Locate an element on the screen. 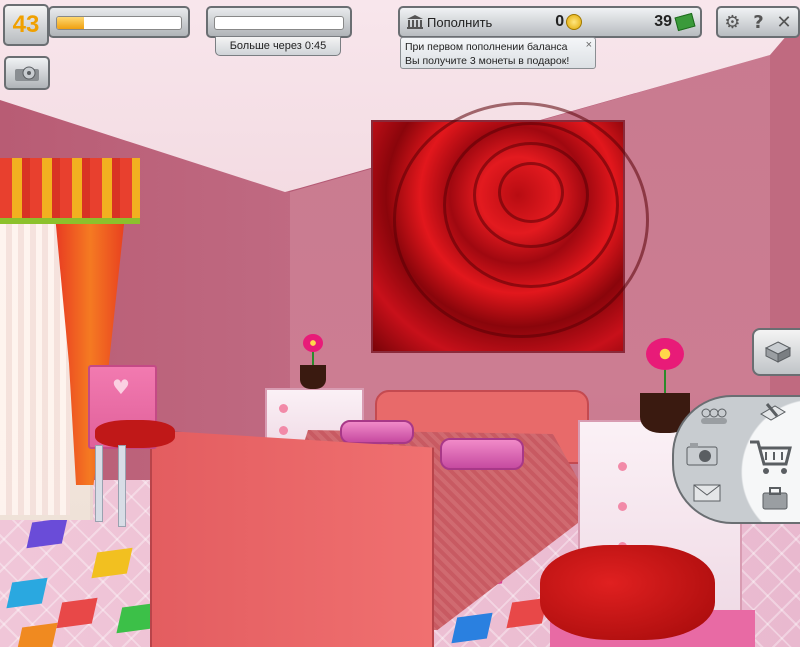  camera-button is located at coordinates (702, 454).